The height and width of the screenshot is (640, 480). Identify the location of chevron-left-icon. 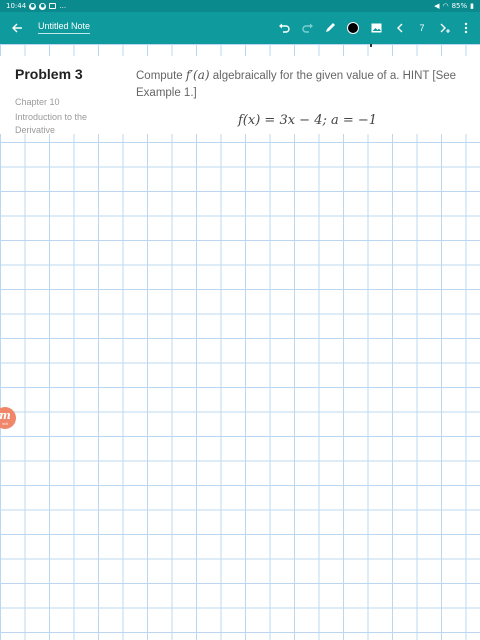
(400, 28).